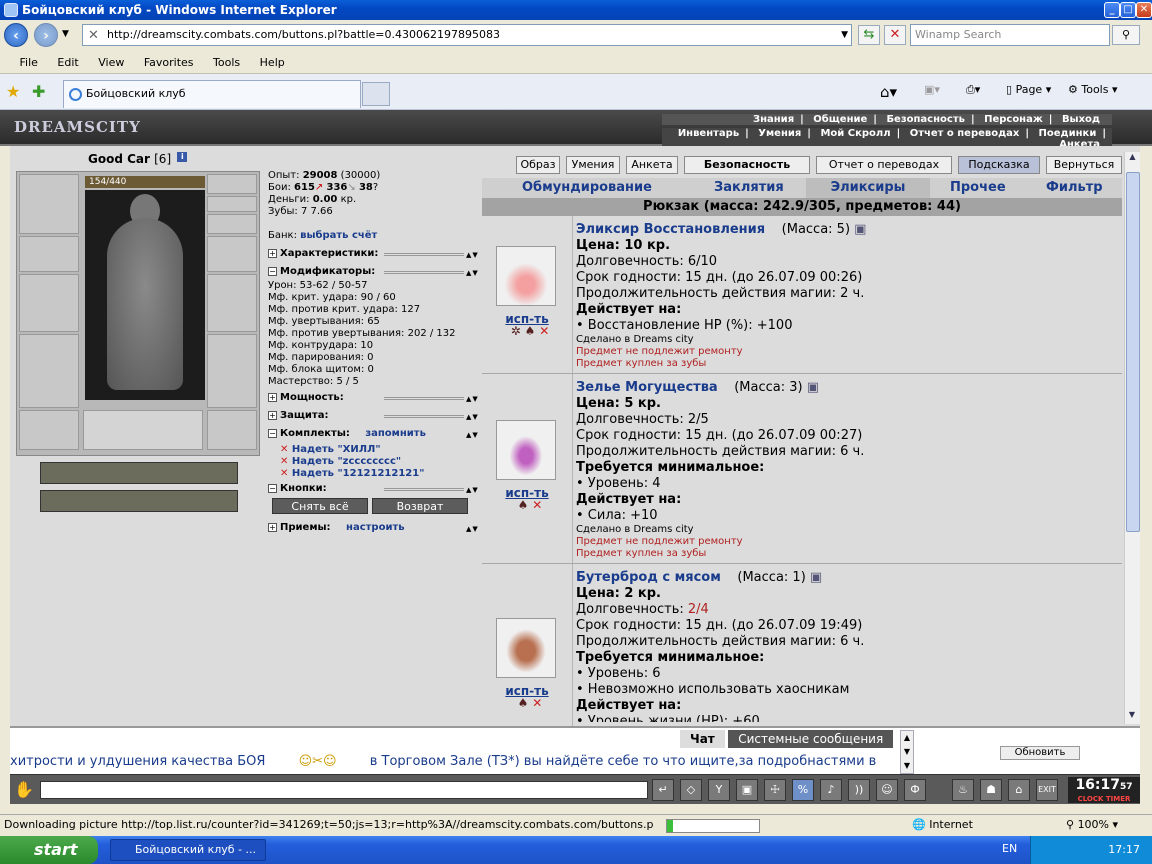 The image size is (1152, 864). Describe the element at coordinates (1133, 352) in the screenshot. I see `scroll-thumb` at that location.